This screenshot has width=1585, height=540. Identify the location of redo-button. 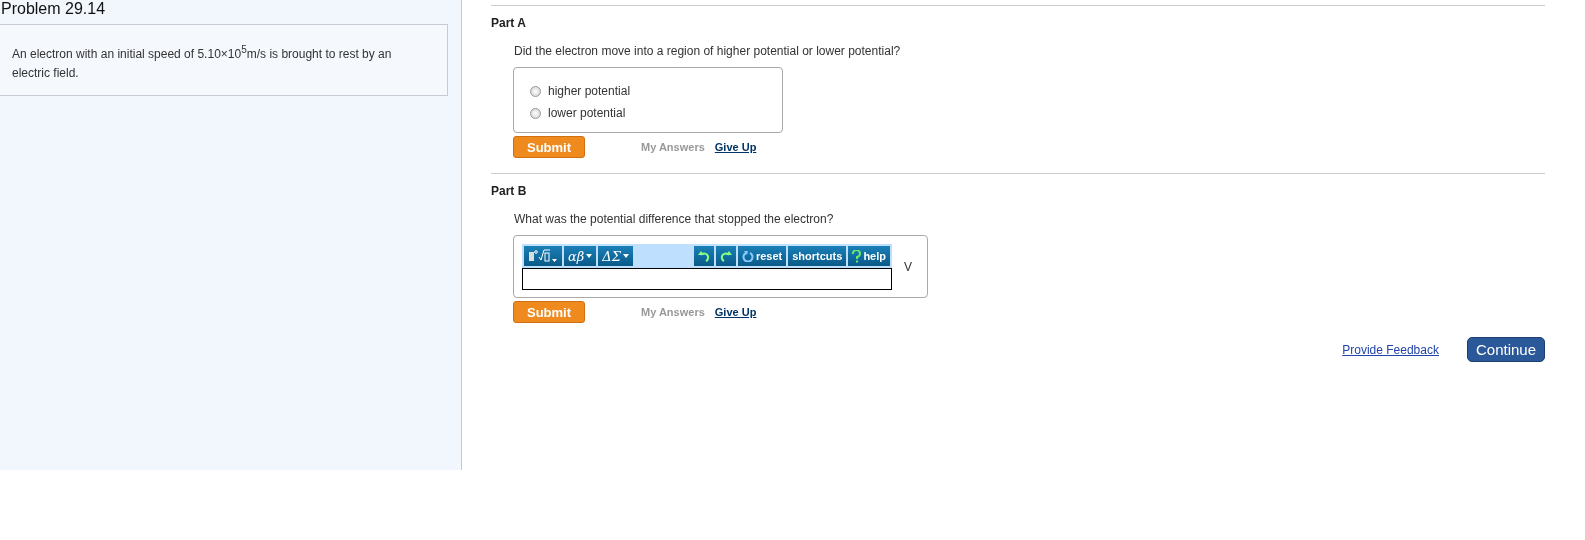
(725, 256).